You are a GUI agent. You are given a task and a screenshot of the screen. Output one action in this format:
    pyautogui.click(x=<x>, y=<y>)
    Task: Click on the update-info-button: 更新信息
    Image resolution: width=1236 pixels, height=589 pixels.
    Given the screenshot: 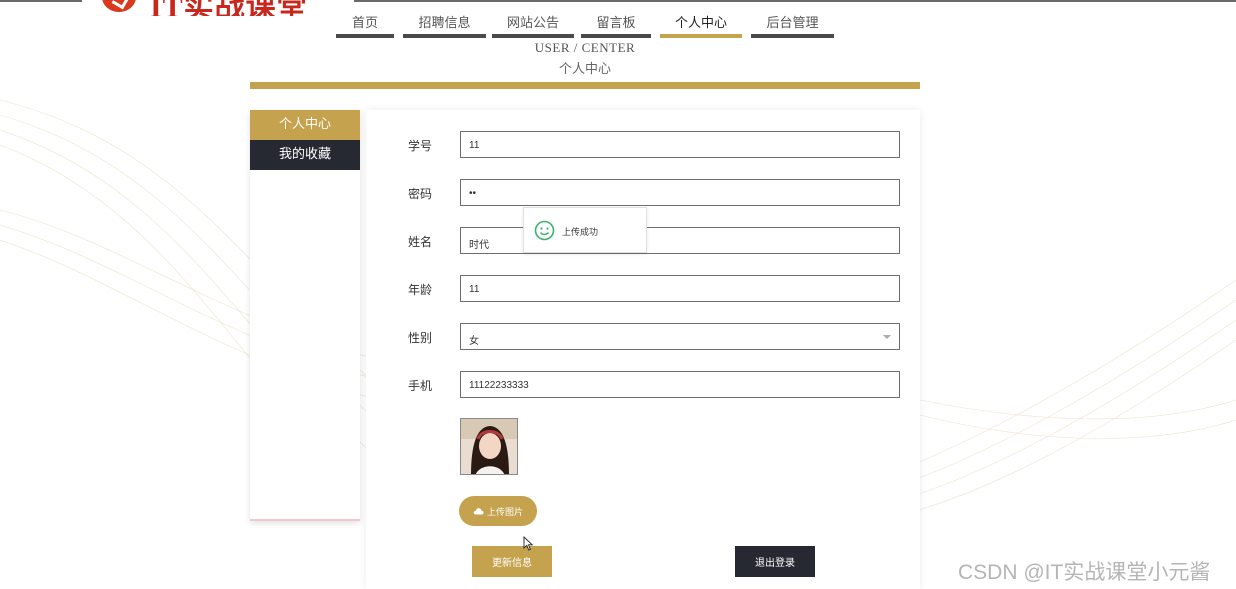 What is the action you would take?
    pyautogui.click(x=512, y=561)
    